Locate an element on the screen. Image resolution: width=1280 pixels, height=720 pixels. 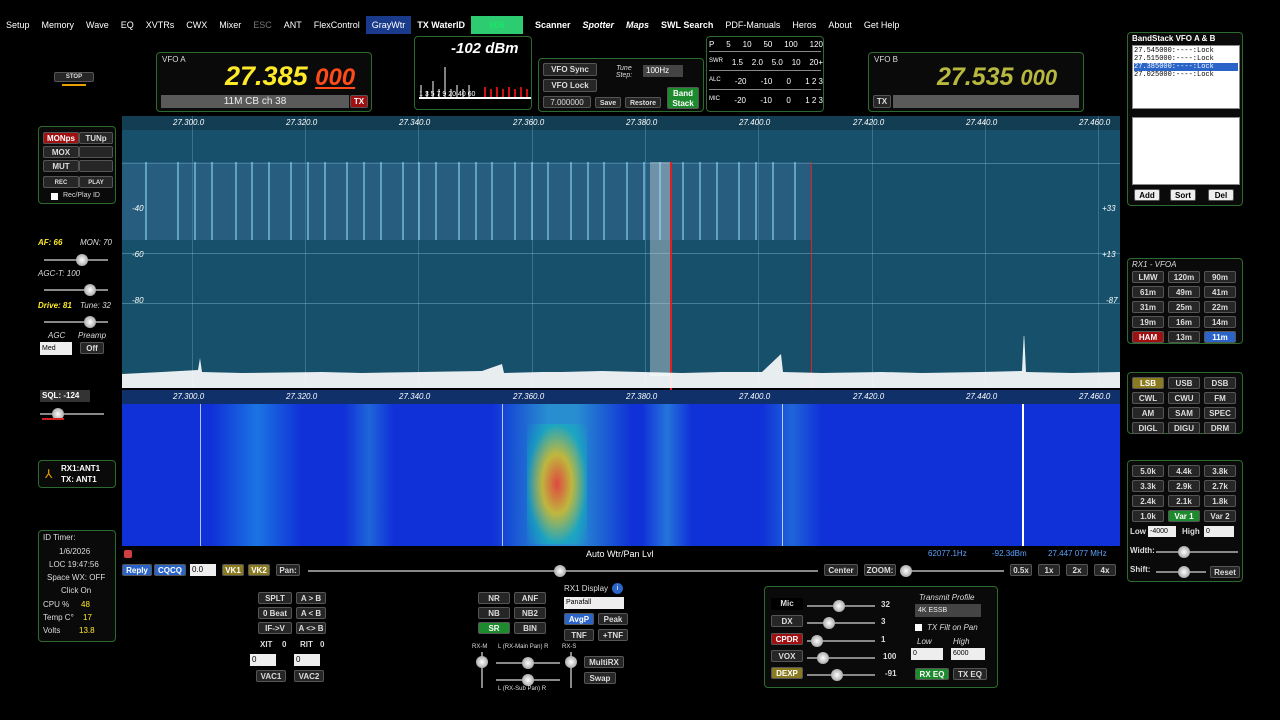
vac2-button: VAC2 is located at coordinates (309, 676).